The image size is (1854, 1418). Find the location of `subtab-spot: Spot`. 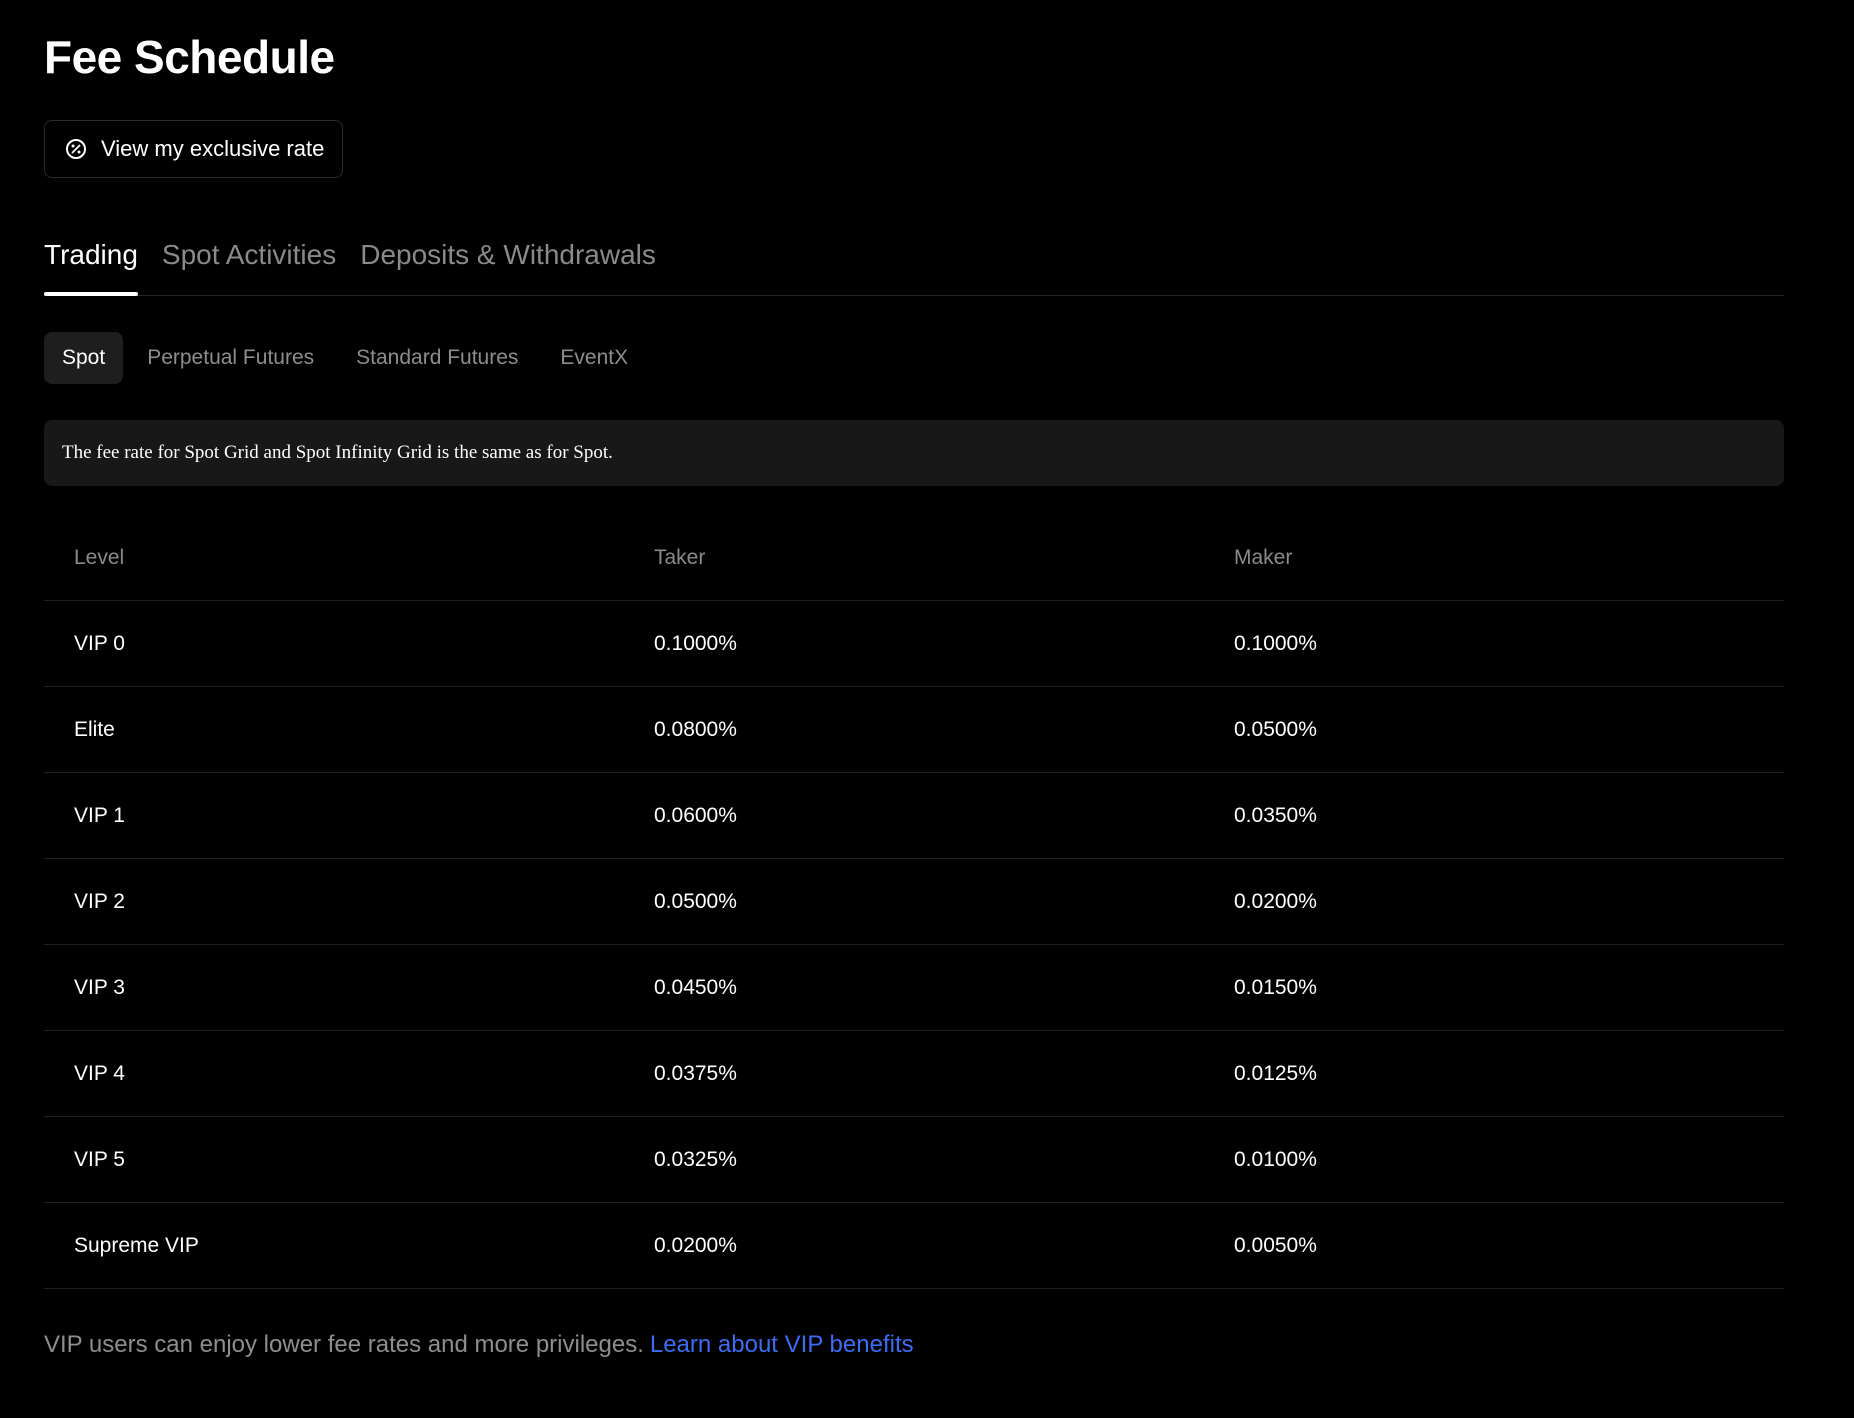

subtab-spot: Spot is located at coordinates (84, 358).